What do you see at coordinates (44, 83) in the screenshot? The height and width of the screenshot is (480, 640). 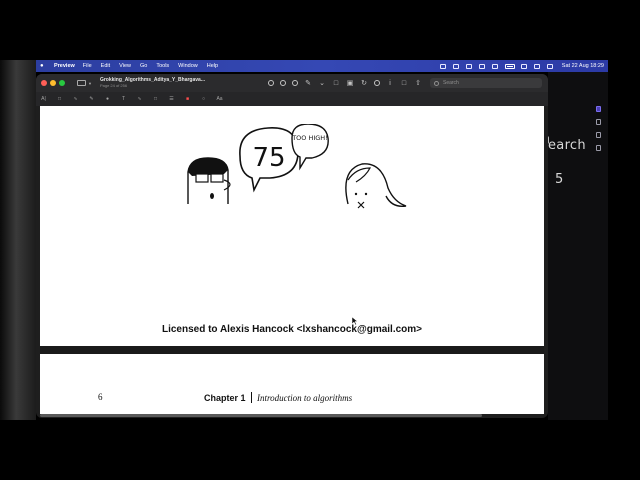 I see `close-button` at bounding box center [44, 83].